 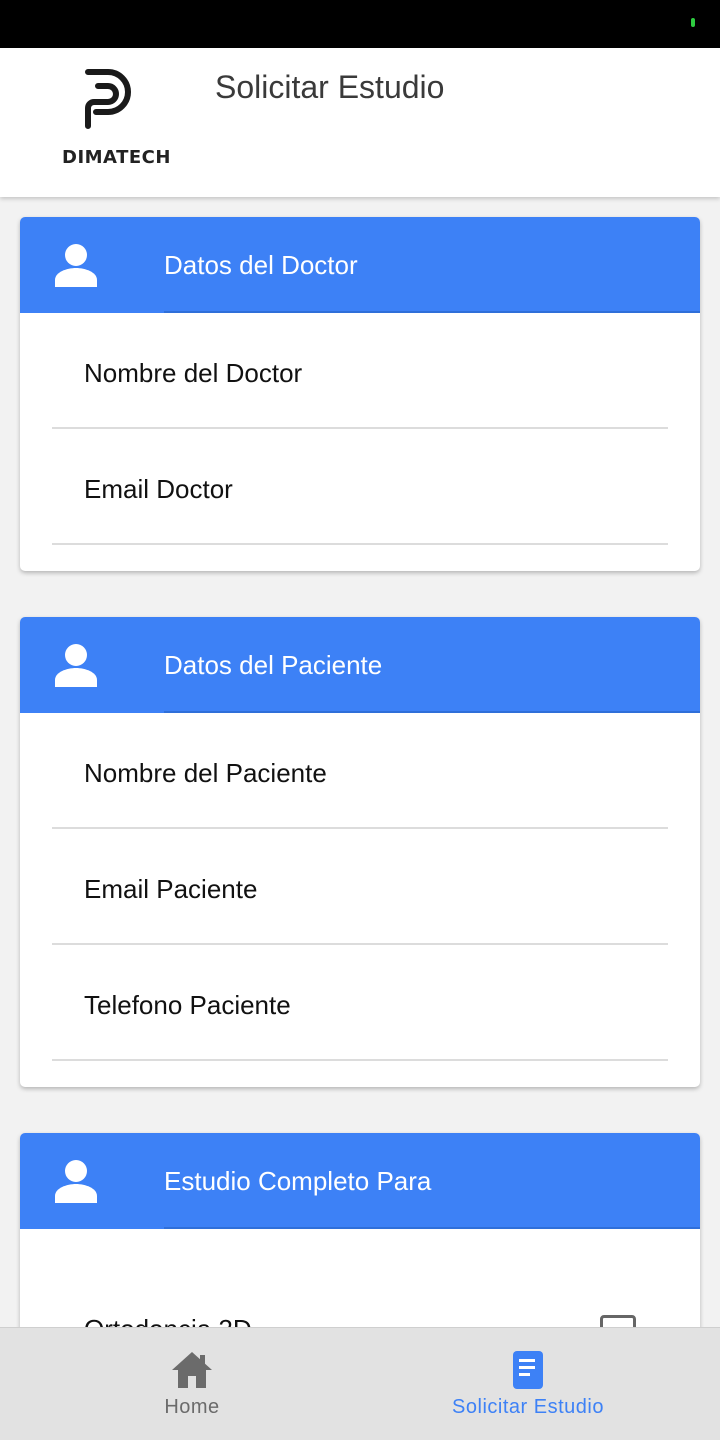 I want to click on card-title: Estudio Completo Para, so click(x=298, y=1181).